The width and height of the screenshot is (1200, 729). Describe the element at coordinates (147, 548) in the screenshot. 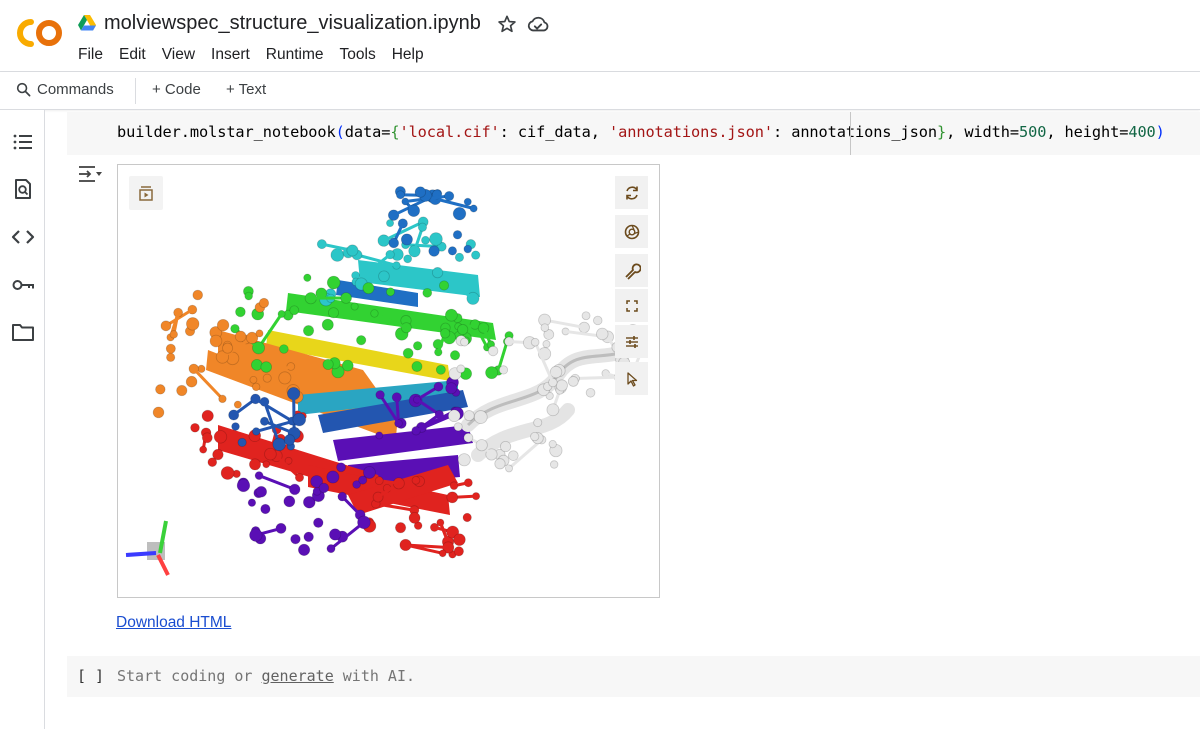

I see `axes-gizmo` at that location.